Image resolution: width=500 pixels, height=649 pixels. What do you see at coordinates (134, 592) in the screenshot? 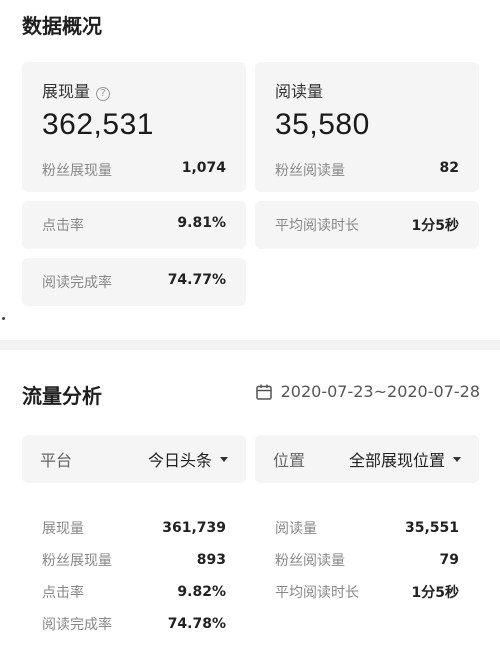
I see `stat-row: 点击率 9.82%` at bounding box center [134, 592].